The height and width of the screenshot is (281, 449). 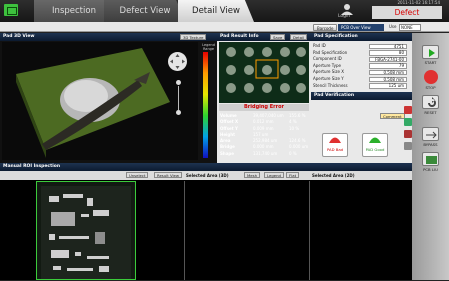 What do you see at coordinates (335, 149) in the screenshot?
I see `pad-bad-label: PAD Bad` at bounding box center [335, 149].